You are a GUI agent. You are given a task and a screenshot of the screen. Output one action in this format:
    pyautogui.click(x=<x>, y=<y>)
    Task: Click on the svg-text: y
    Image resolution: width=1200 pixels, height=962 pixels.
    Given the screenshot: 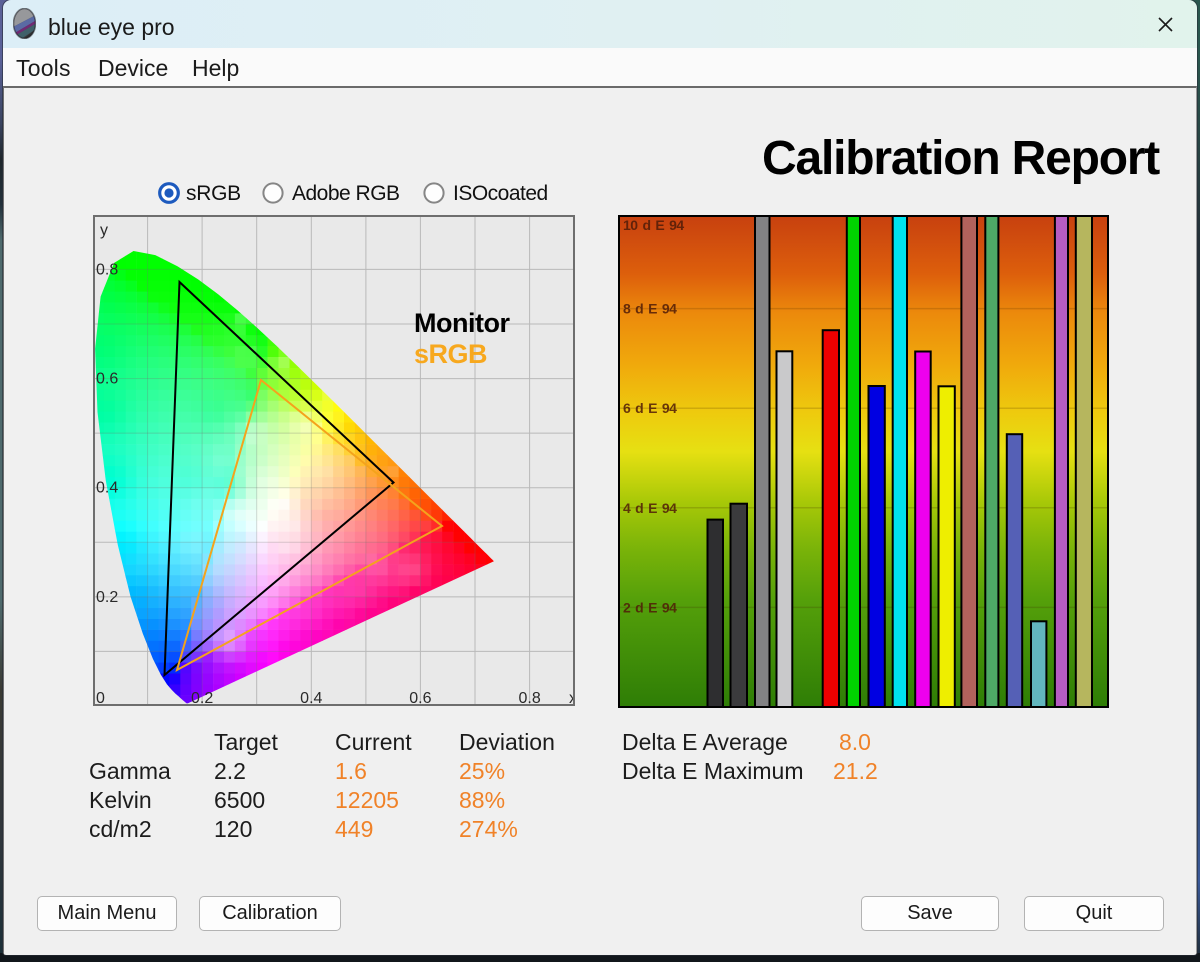 What is the action you would take?
    pyautogui.click(x=104, y=230)
    